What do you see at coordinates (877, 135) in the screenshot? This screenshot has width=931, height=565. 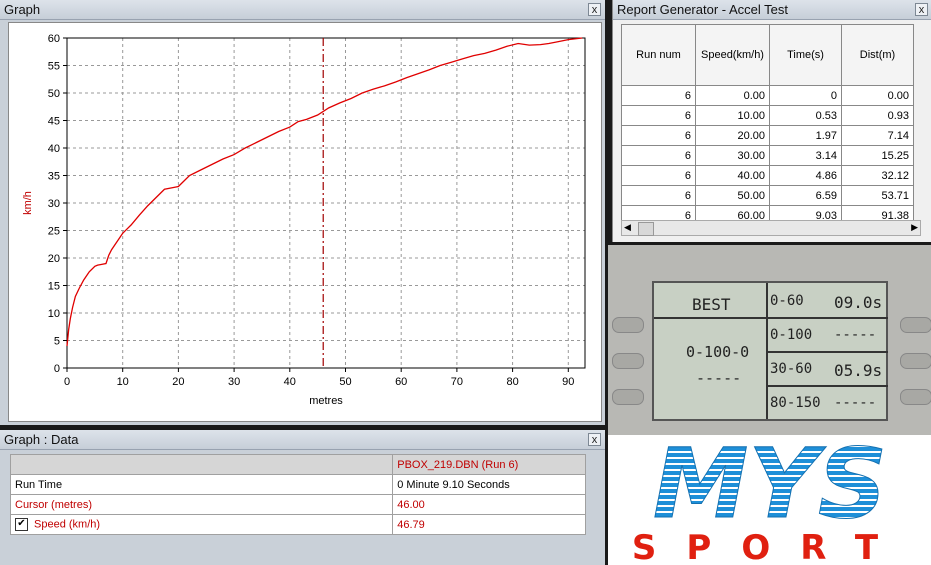 I see `table-cell: 7.14` at bounding box center [877, 135].